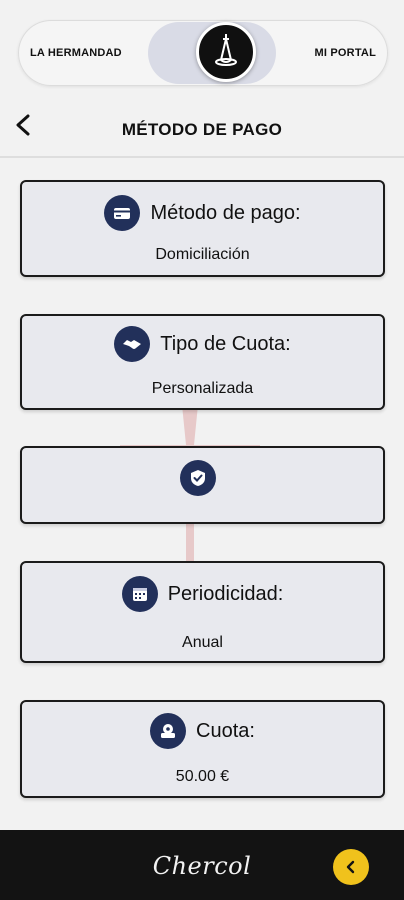 Image resolution: width=404 pixels, height=900 pixels. I want to click on card-periodicity: Periodicidad: Anual, so click(202, 612).